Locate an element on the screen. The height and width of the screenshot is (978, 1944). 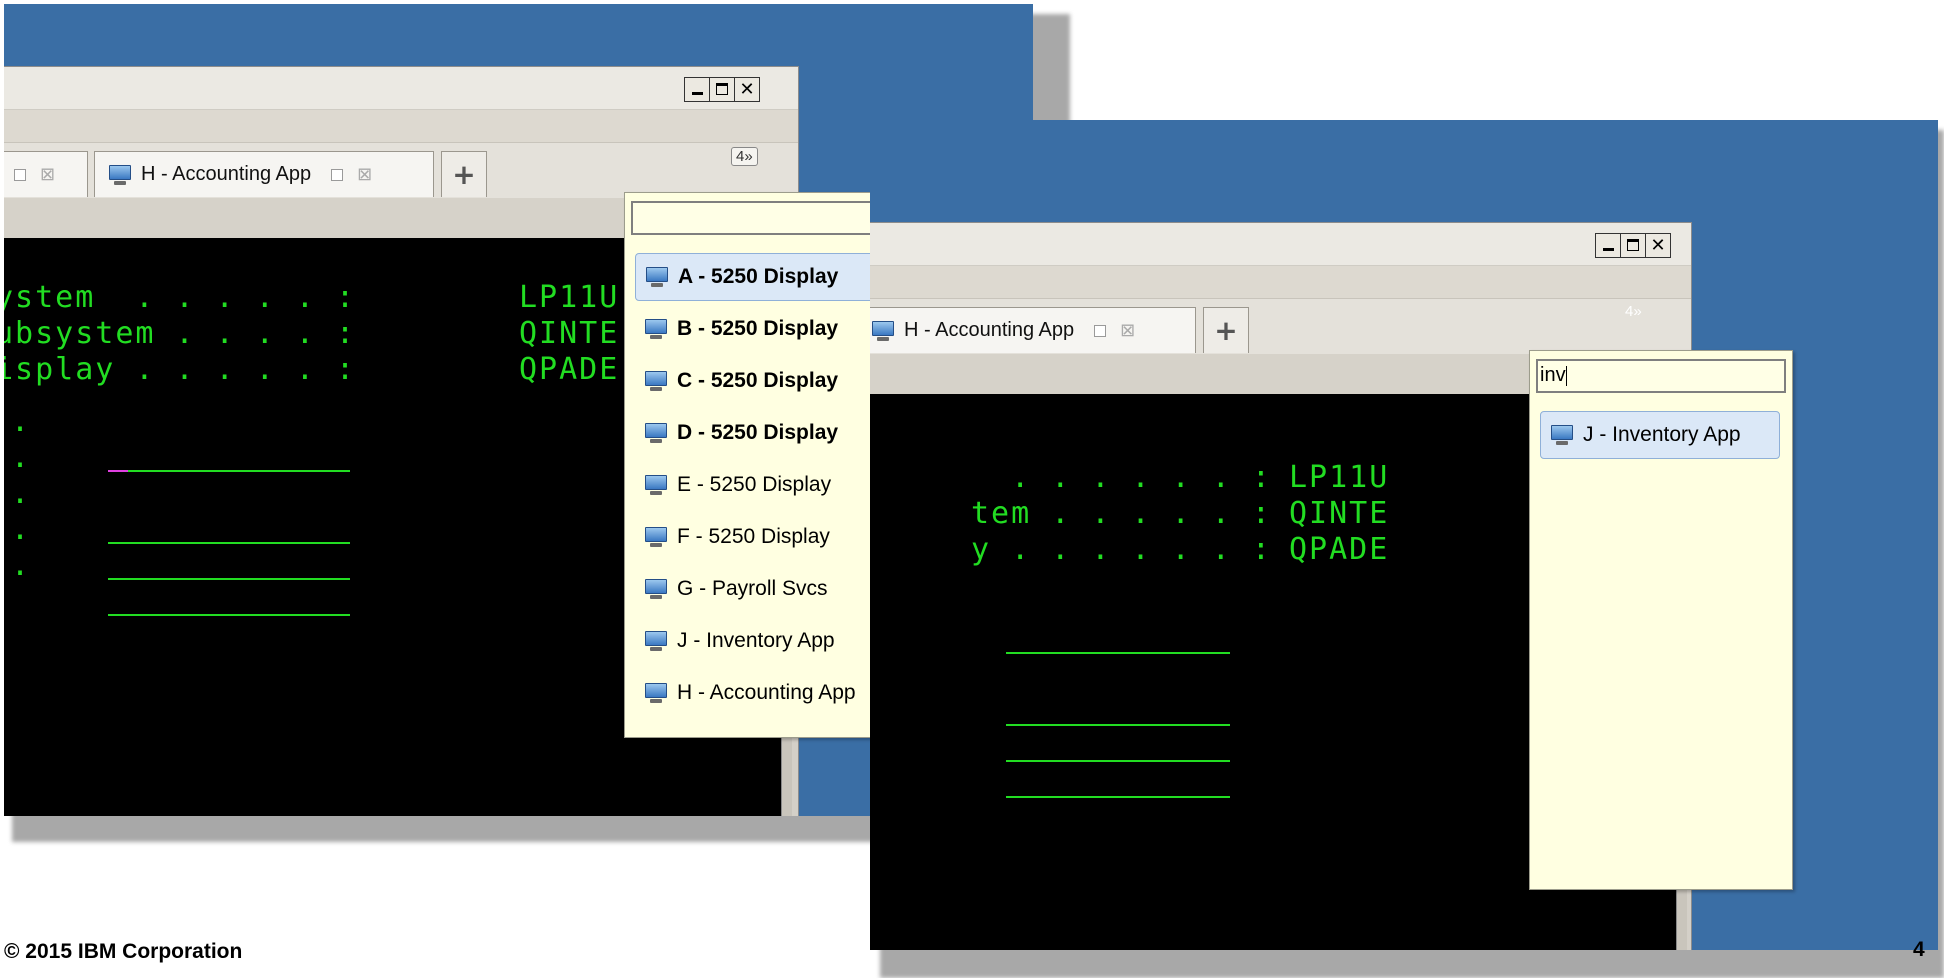
terminal-row-label: ubsystem . . . . : is located at coordinates (180, 333).